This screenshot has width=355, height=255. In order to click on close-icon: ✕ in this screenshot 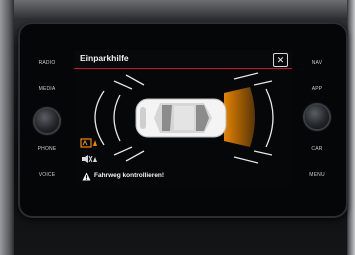, I will do `click(280, 60)`.